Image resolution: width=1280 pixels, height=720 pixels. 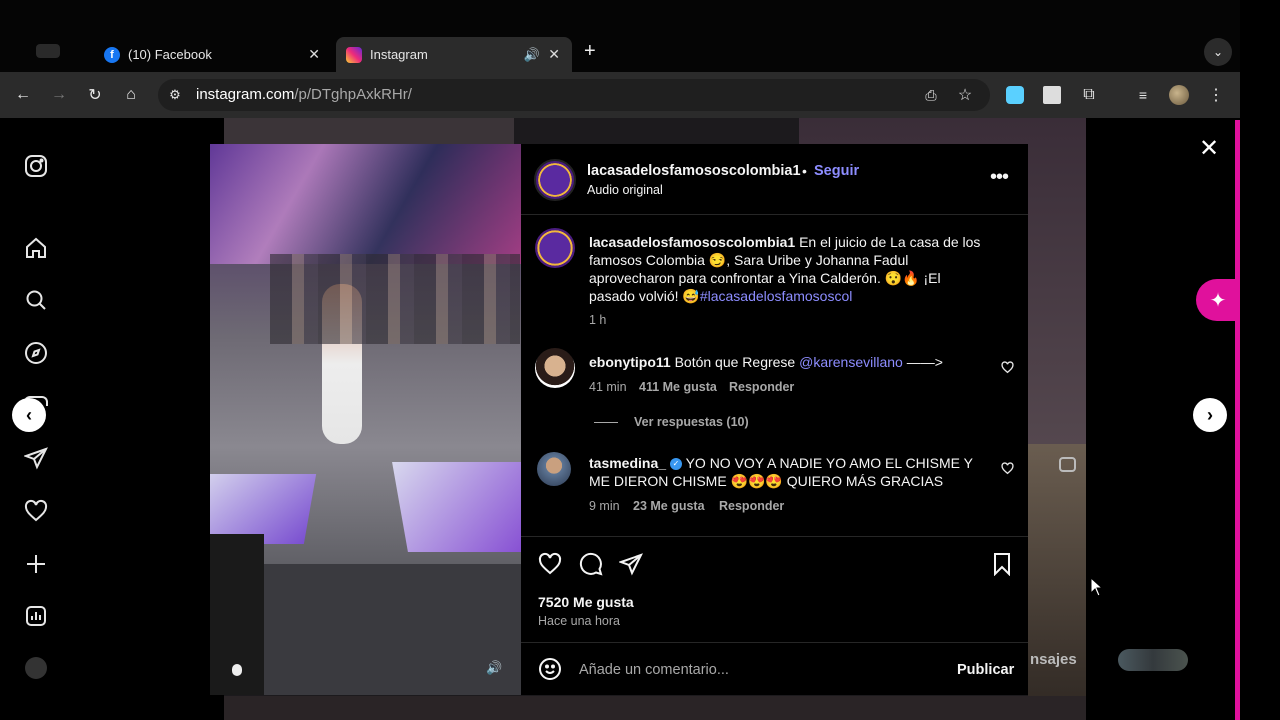 What do you see at coordinates (606, 422) in the screenshot?
I see `view-replies-line` at bounding box center [606, 422].